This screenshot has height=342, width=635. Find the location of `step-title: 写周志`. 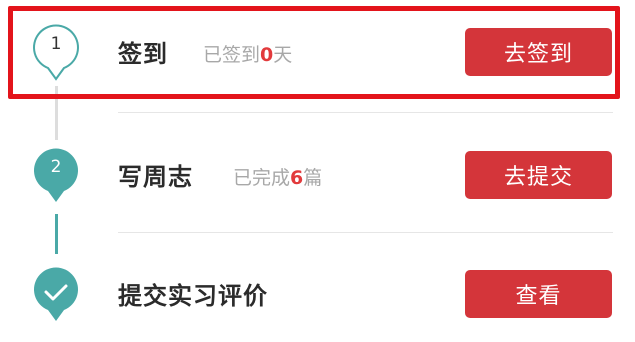

step-title: 写周志 is located at coordinates (155, 177).